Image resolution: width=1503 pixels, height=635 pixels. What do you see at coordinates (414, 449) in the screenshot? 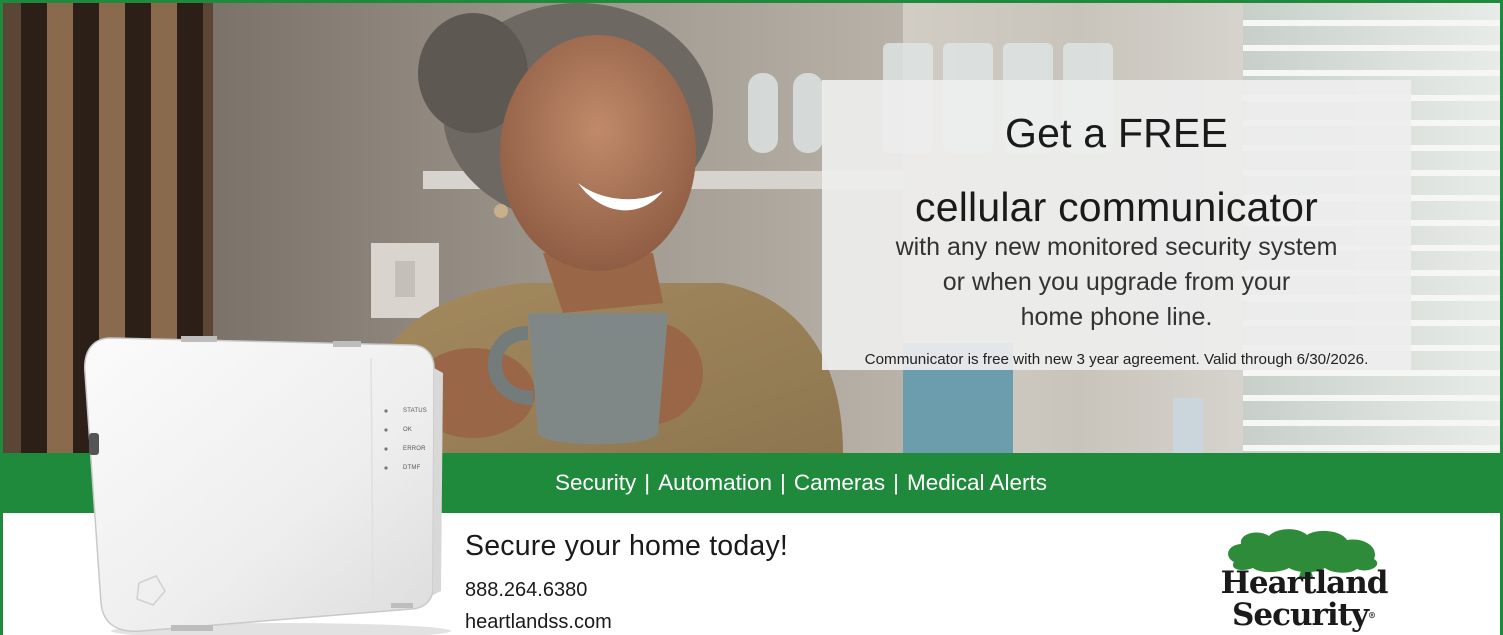
I see `led-label-error: ERROR` at bounding box center [414, 449].